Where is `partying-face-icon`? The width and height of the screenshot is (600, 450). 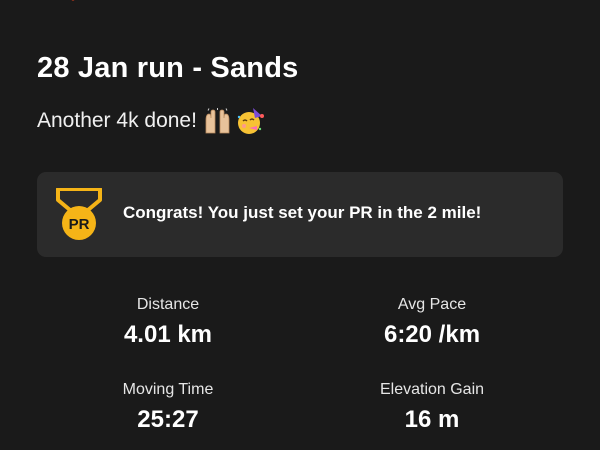 partying-face-icon is located at coordinates (250, 121).